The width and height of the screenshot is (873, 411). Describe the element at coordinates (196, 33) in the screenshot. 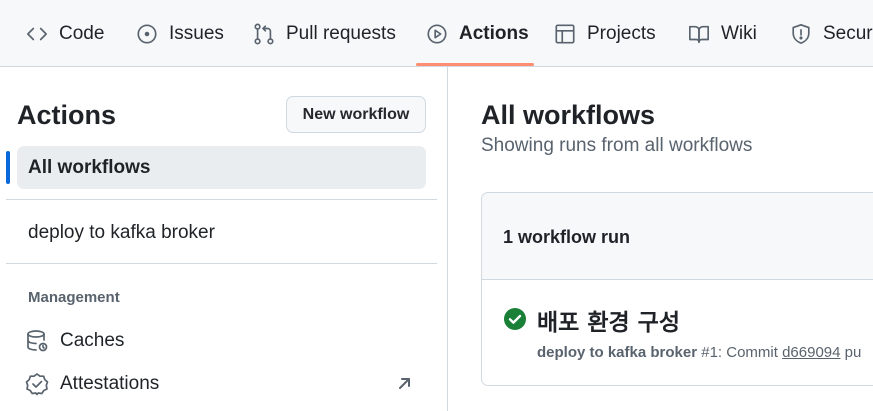

I see `tab-issues-label: Issues` at that location.